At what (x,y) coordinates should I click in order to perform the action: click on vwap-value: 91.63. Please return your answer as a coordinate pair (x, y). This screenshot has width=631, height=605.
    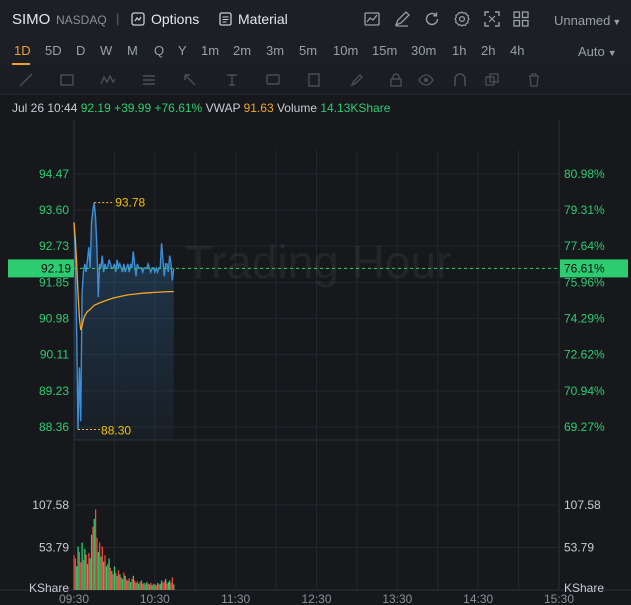
    Looking at the image, I should click on (258, 108).